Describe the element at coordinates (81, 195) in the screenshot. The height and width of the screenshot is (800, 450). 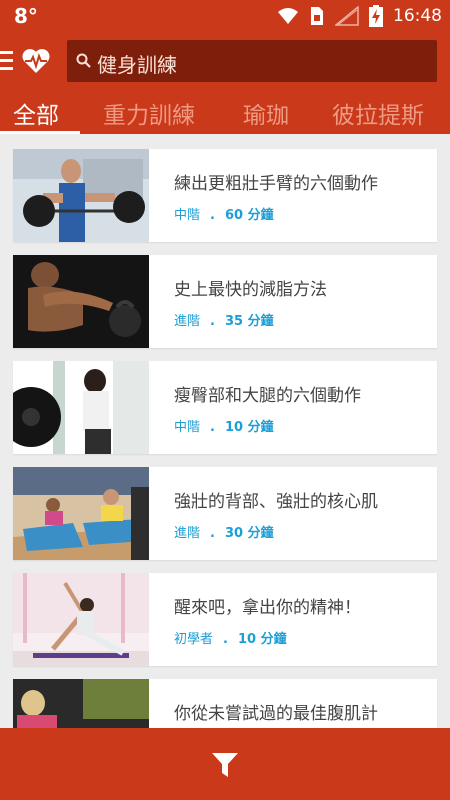
I see `barbell-curl-thumbnail` at that location.